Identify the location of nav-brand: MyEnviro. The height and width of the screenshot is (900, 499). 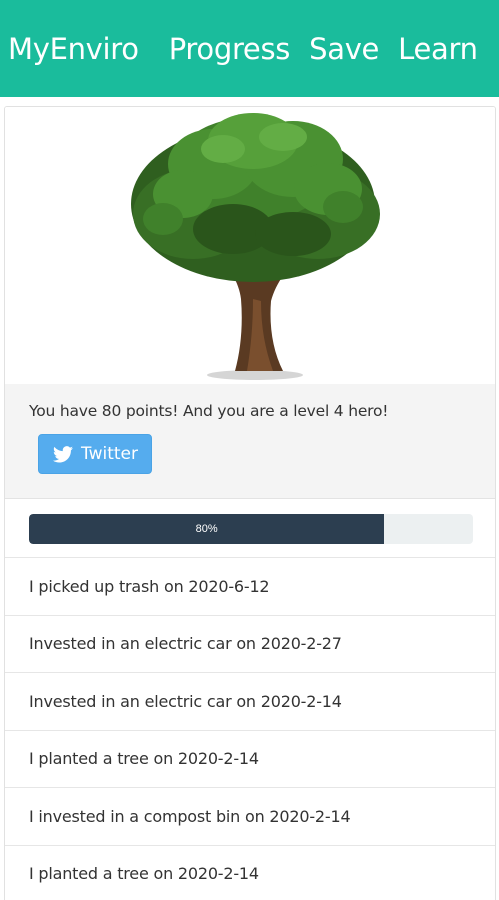
(73, 49).